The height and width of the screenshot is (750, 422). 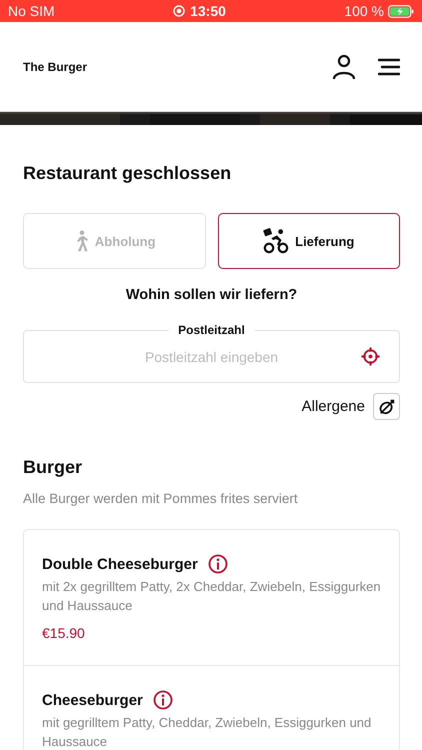 I want to click on battery-text: 100 %, so click(x=364, y=11).